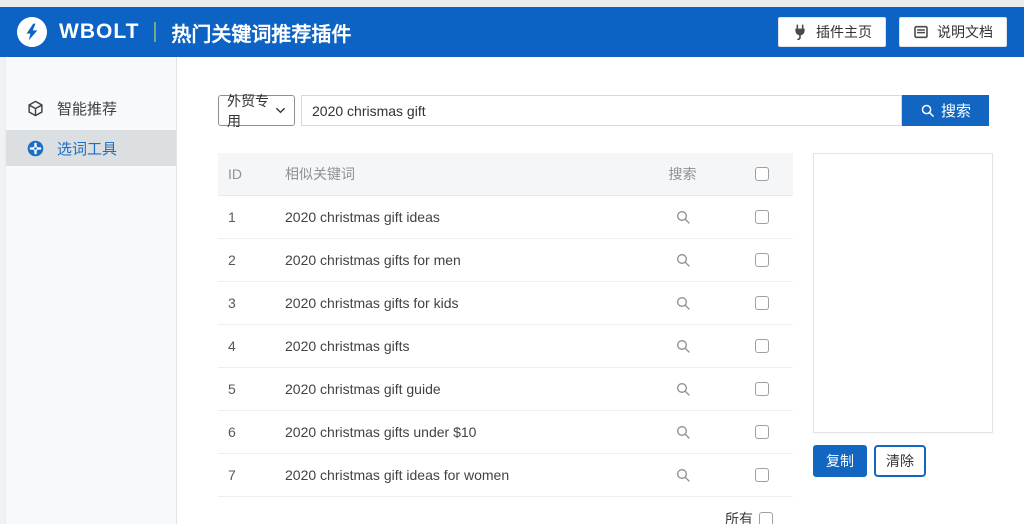 The height and width of the screenshot is (524, 1024). Describe the element at coordinates (682, 174) in the screenshot. I see `col-header-search: 搜索` at that location.